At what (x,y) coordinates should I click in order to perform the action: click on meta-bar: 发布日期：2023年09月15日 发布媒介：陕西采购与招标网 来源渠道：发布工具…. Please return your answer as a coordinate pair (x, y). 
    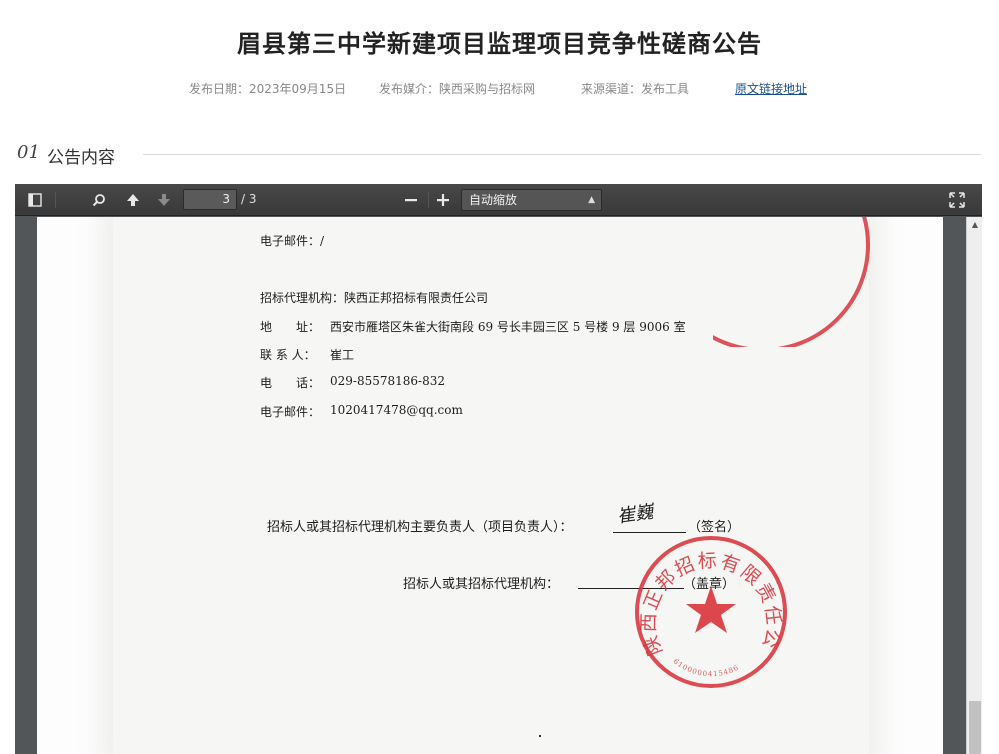
    Looking at the image, I should click on (499, 89).